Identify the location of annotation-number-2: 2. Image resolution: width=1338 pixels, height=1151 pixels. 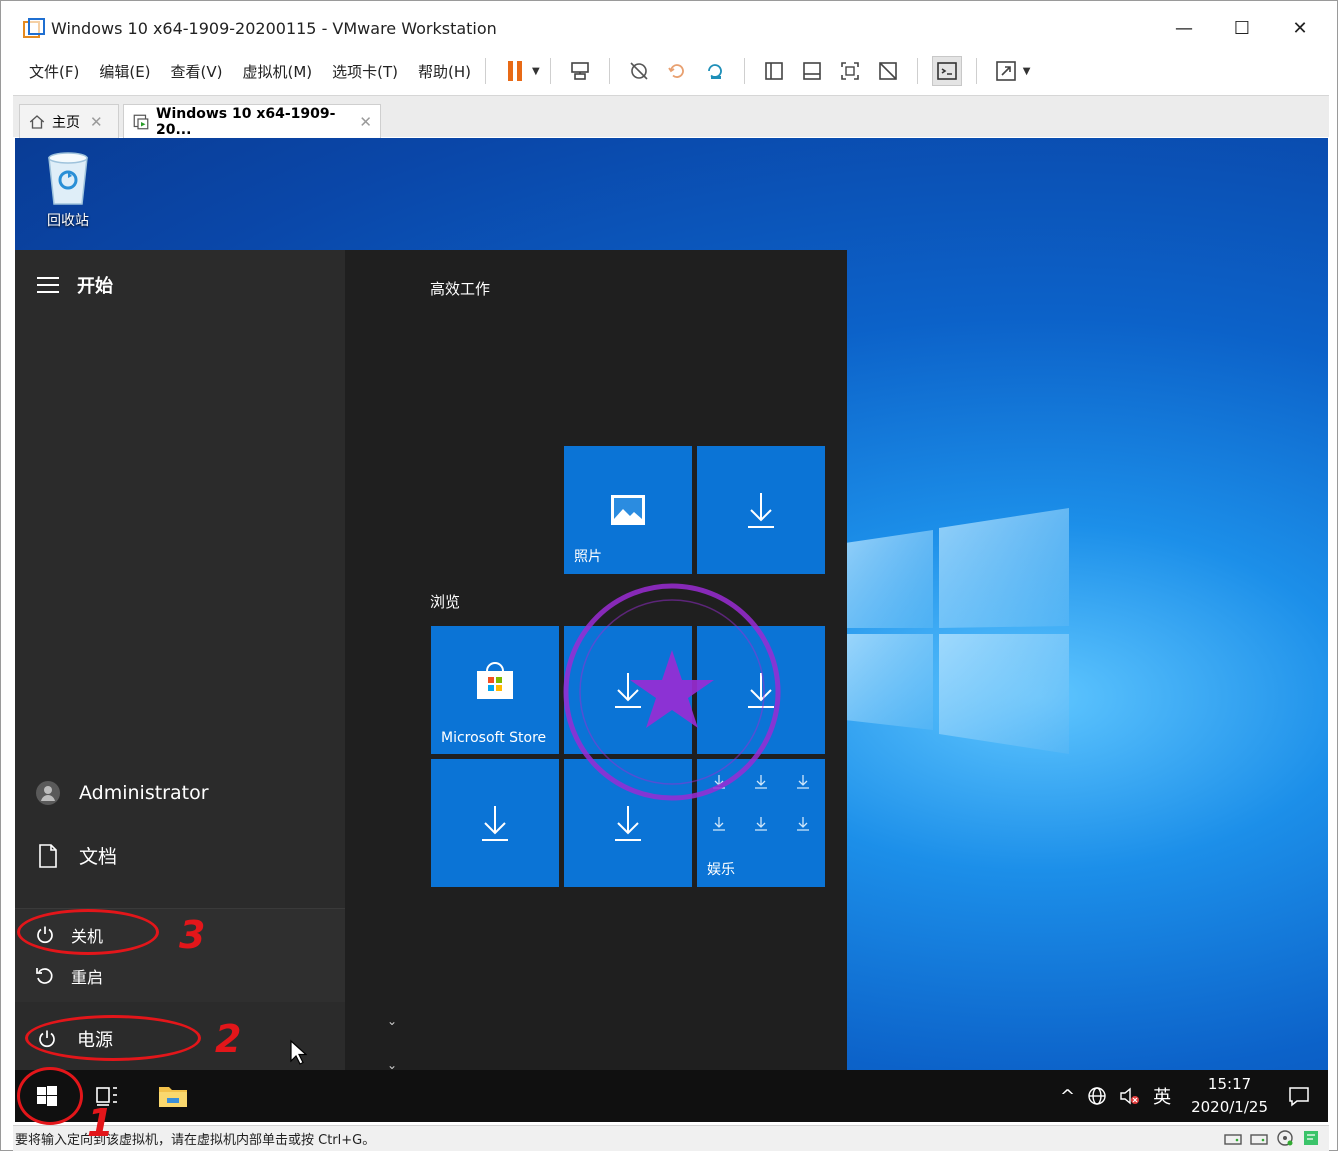
(228, 1039).